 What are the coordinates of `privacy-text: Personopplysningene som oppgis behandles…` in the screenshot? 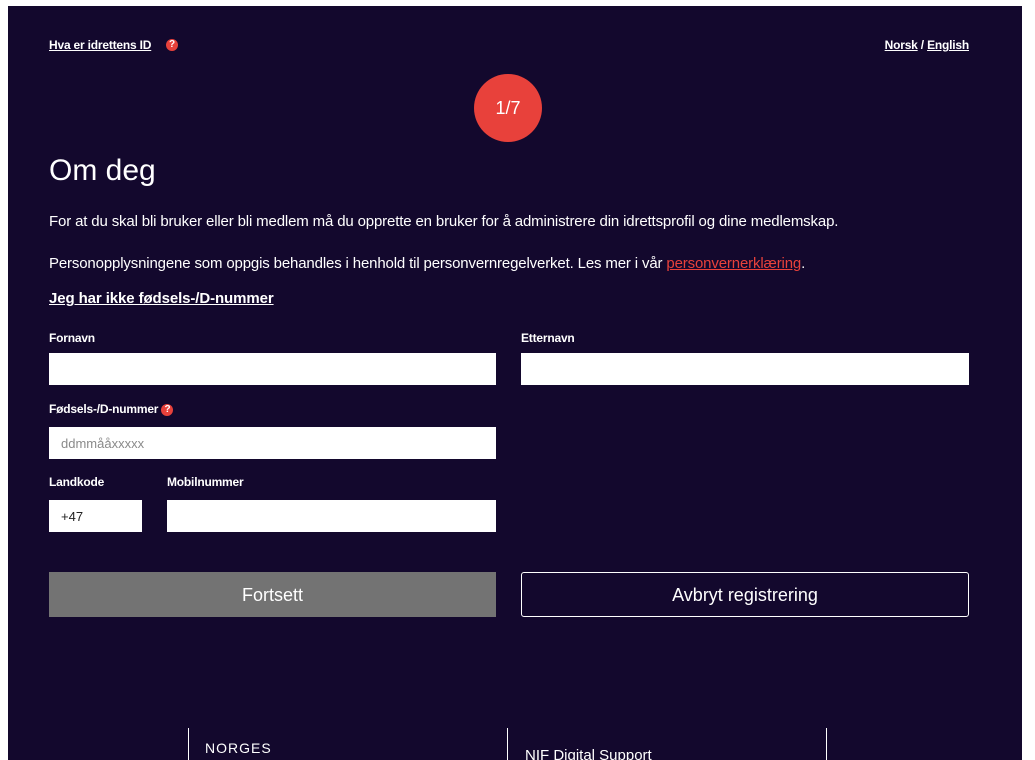 It's located at (358, 263).